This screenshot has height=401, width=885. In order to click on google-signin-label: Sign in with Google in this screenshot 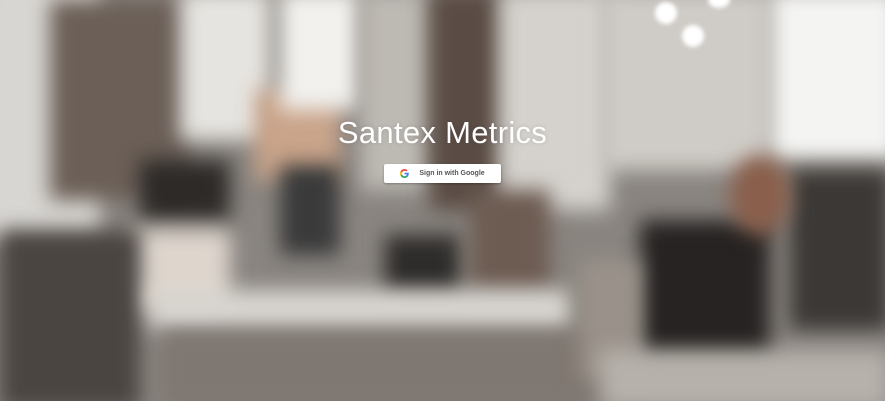, I will do `click(452, 173)`.